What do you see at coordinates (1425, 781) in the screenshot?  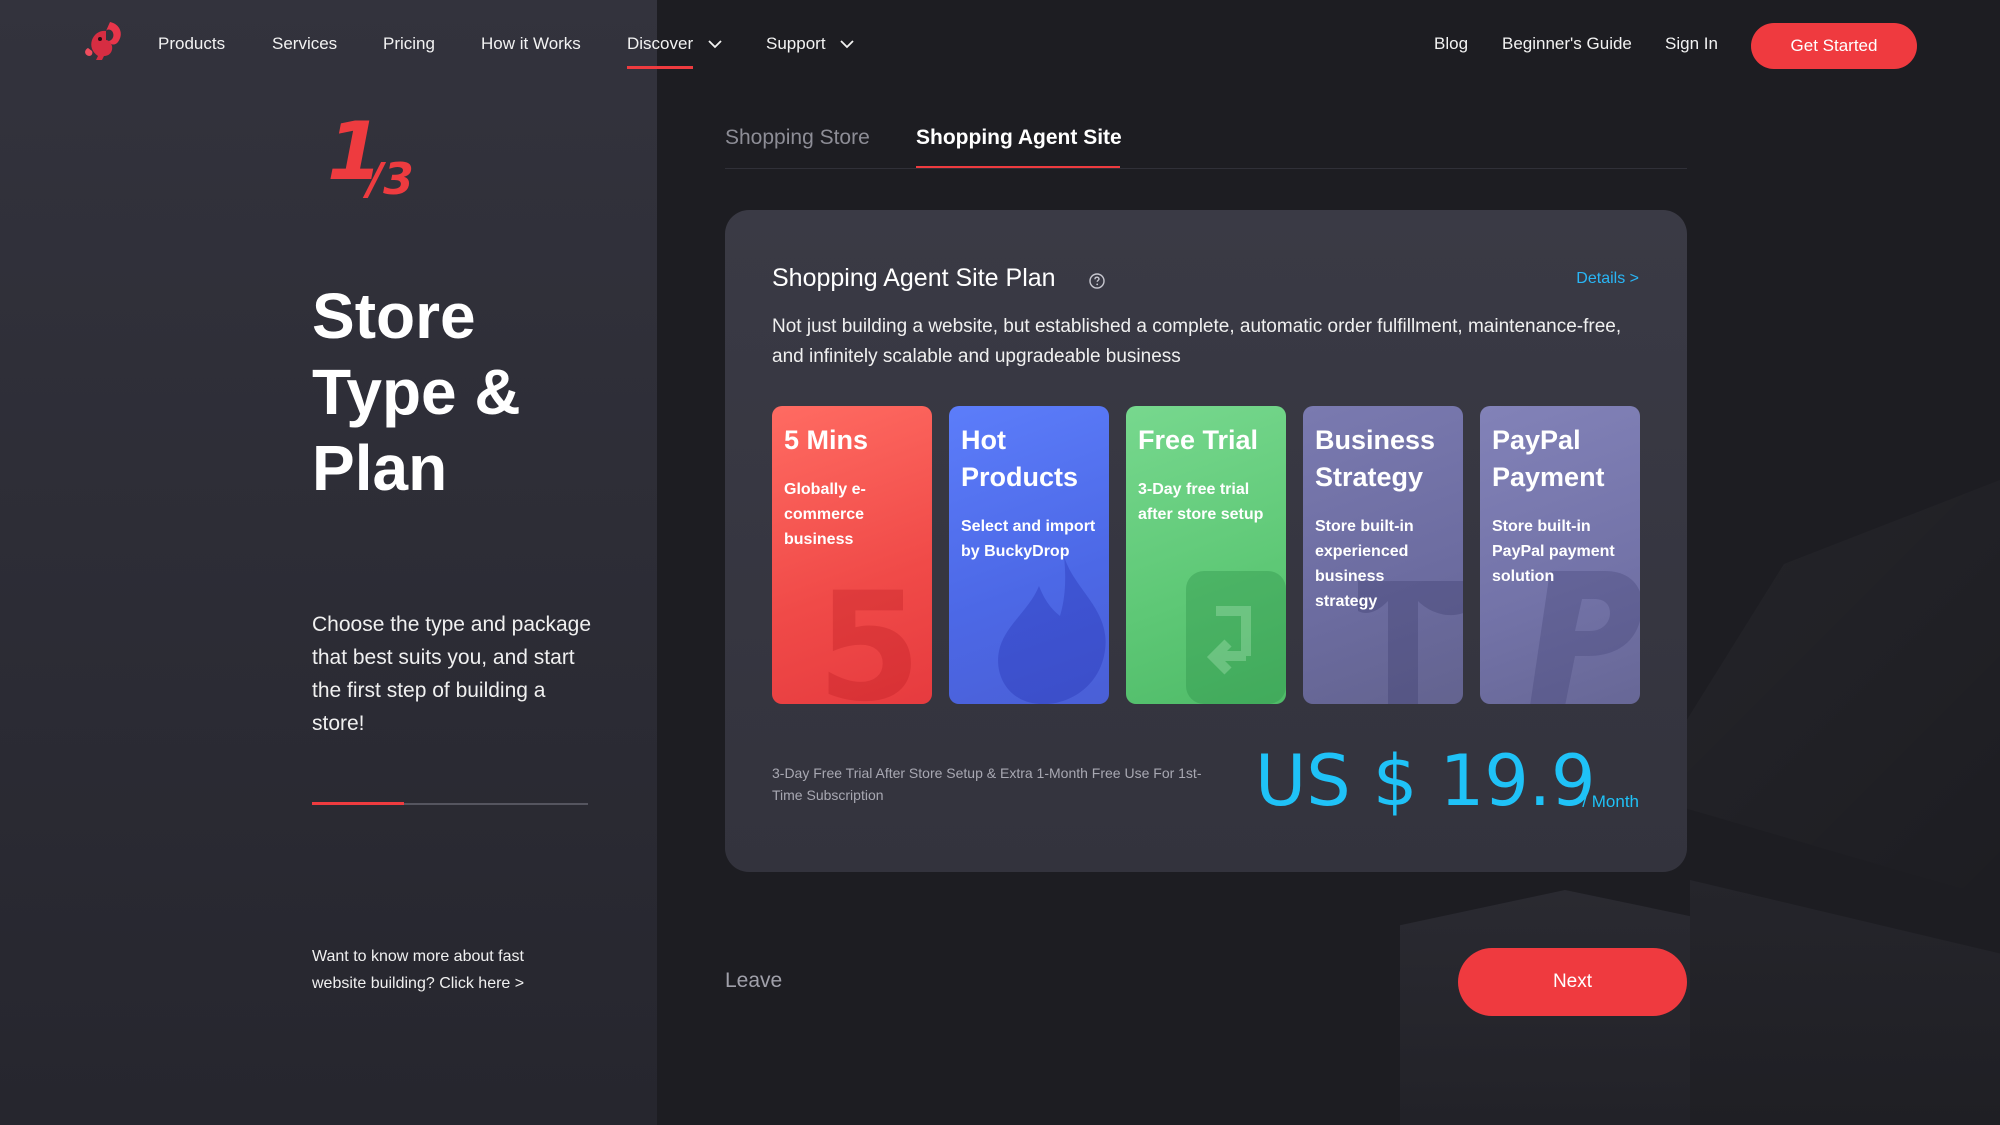 I see `plan-price: US $ 19.9` at bounding box center [1425, 781].